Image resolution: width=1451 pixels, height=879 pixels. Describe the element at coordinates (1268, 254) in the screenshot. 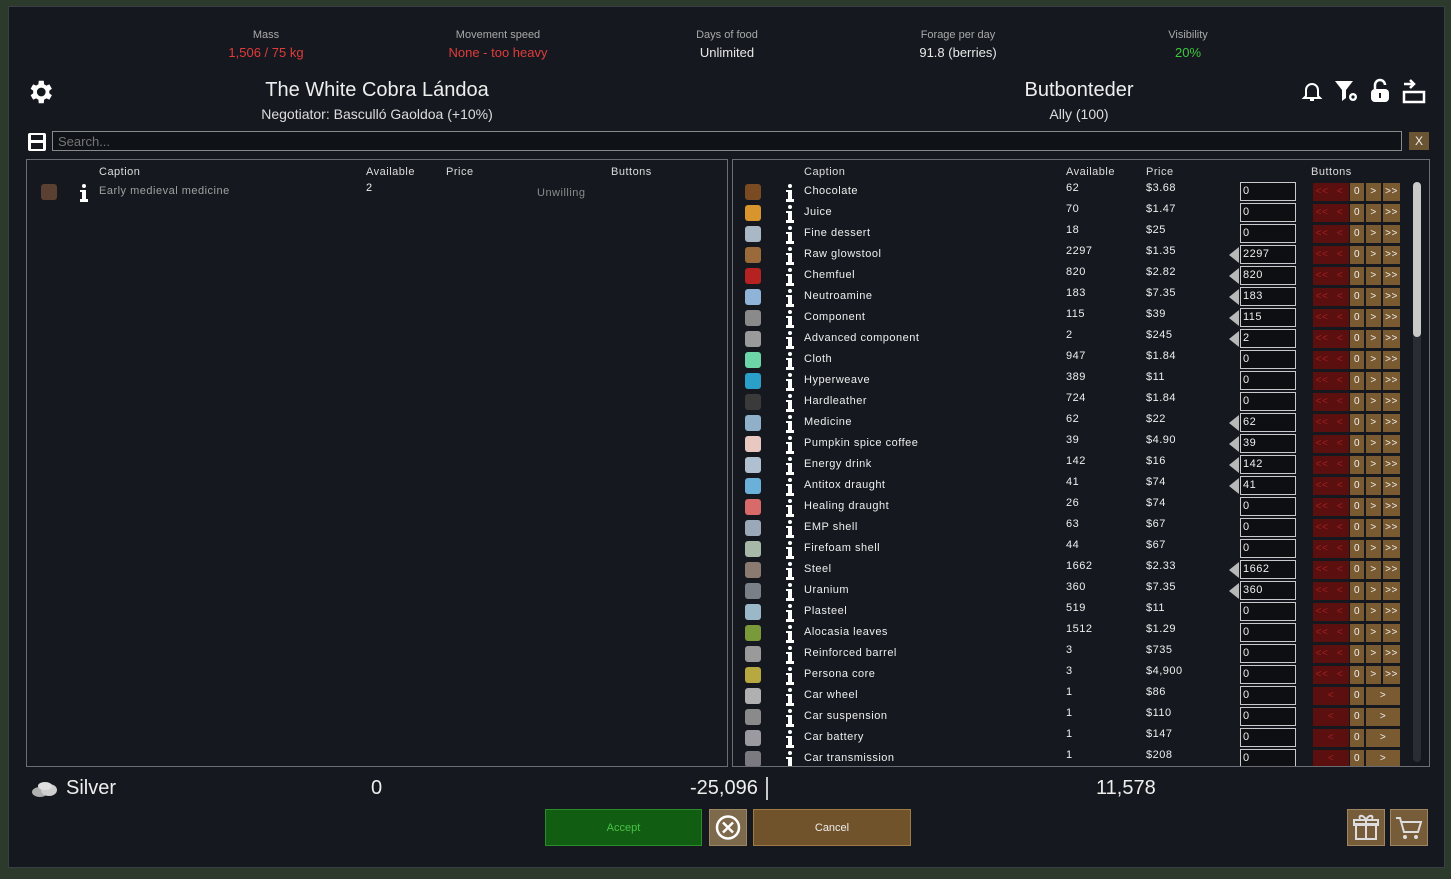

I see `quantity-input: 2297` at that location.